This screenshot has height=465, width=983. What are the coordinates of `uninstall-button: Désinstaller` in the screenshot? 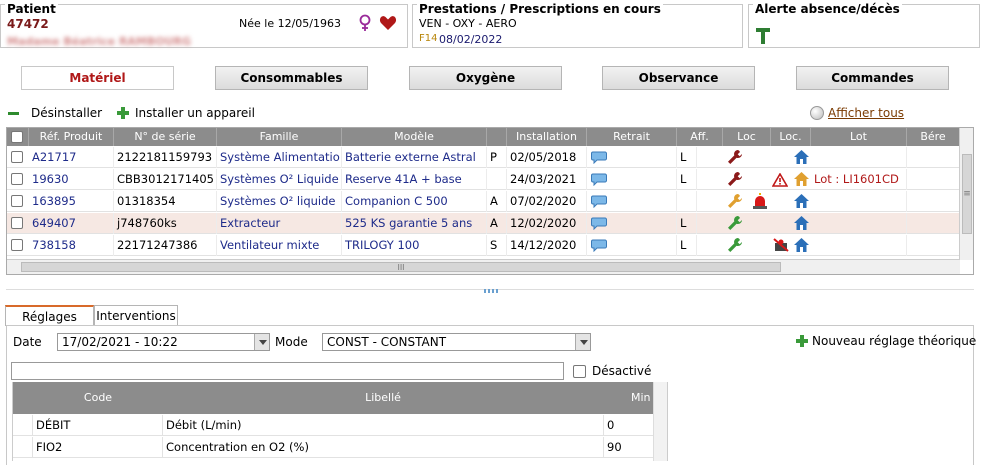 It's located at (55, 113).